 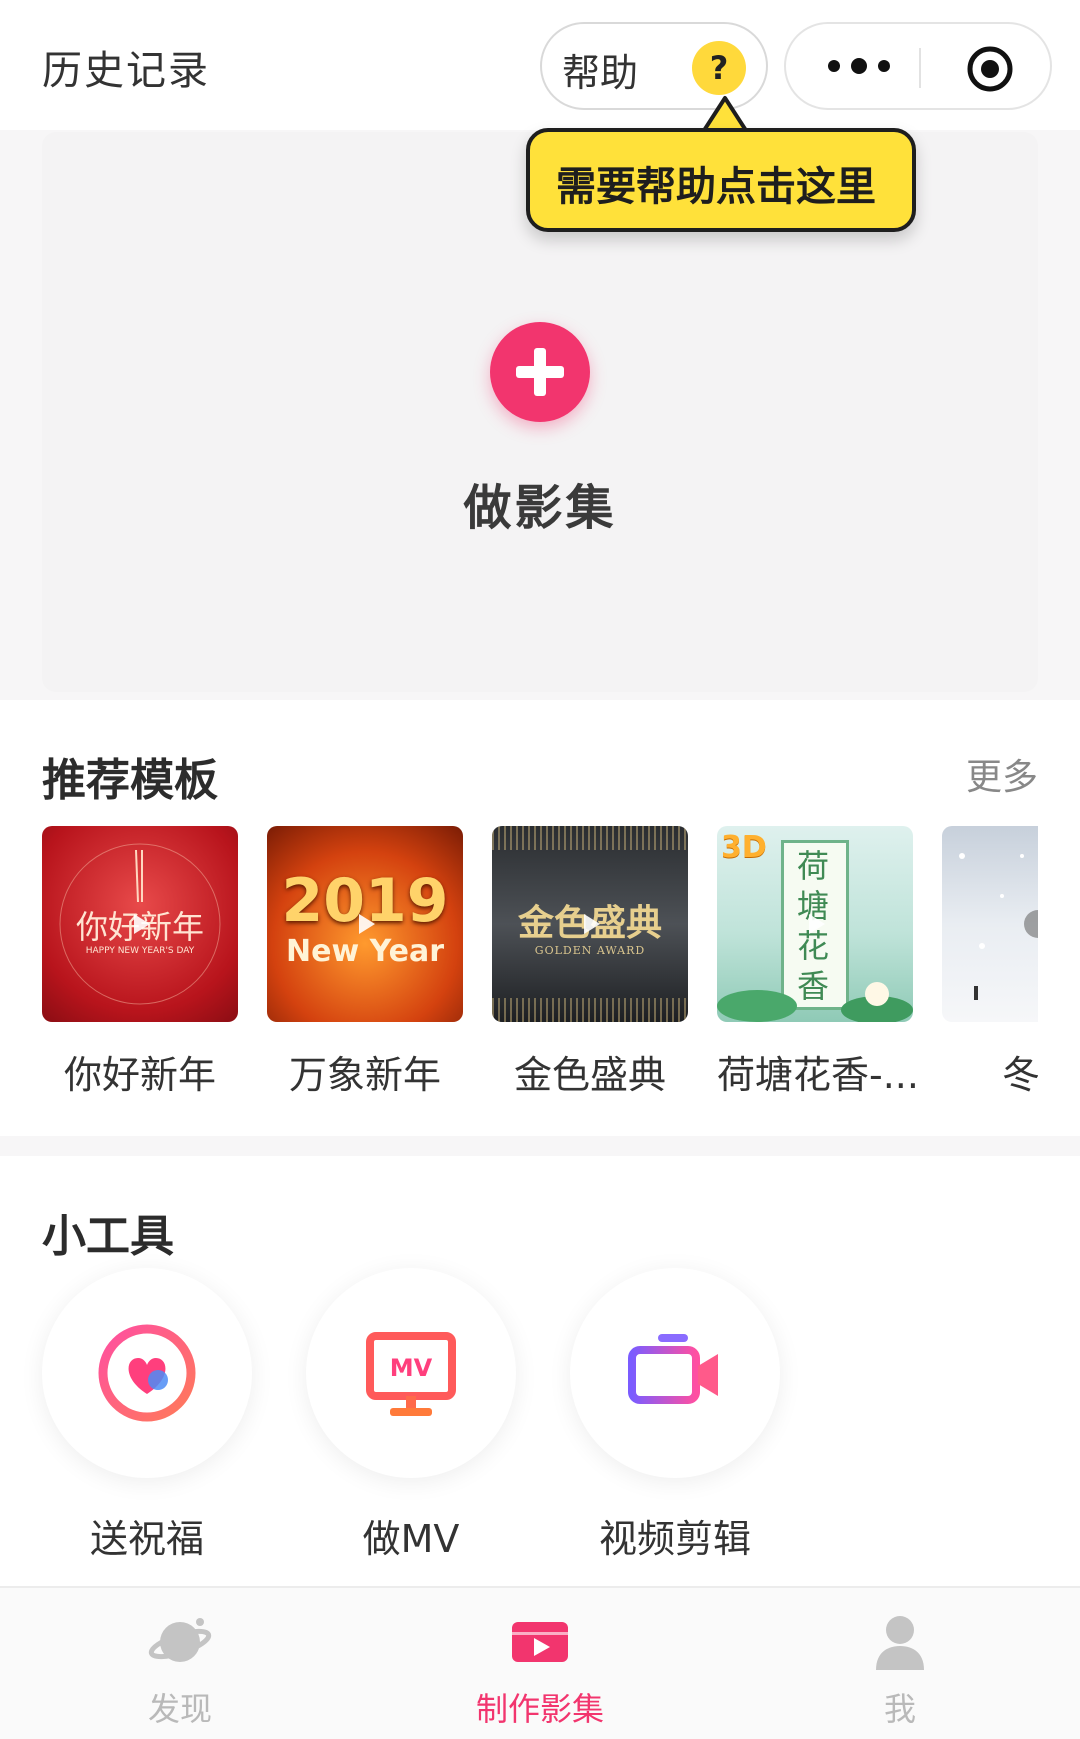 What do you see at coordinates (1019, 1075) in the screenshot?
I see `template-name: 冬日` at bounding box center [1019, 1075].